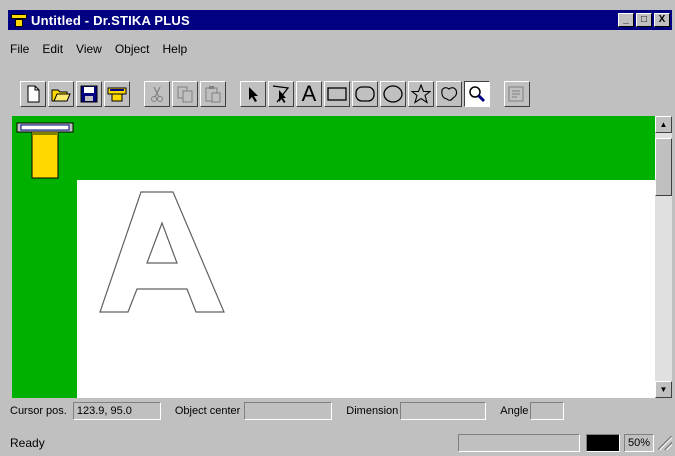 Image resolution: width=675 pixels, height=456 pixels. What do you see at coordinates (477, 94) in the screenshot?
I see `zoom-tool-icon` at bounding box center [477, 94].